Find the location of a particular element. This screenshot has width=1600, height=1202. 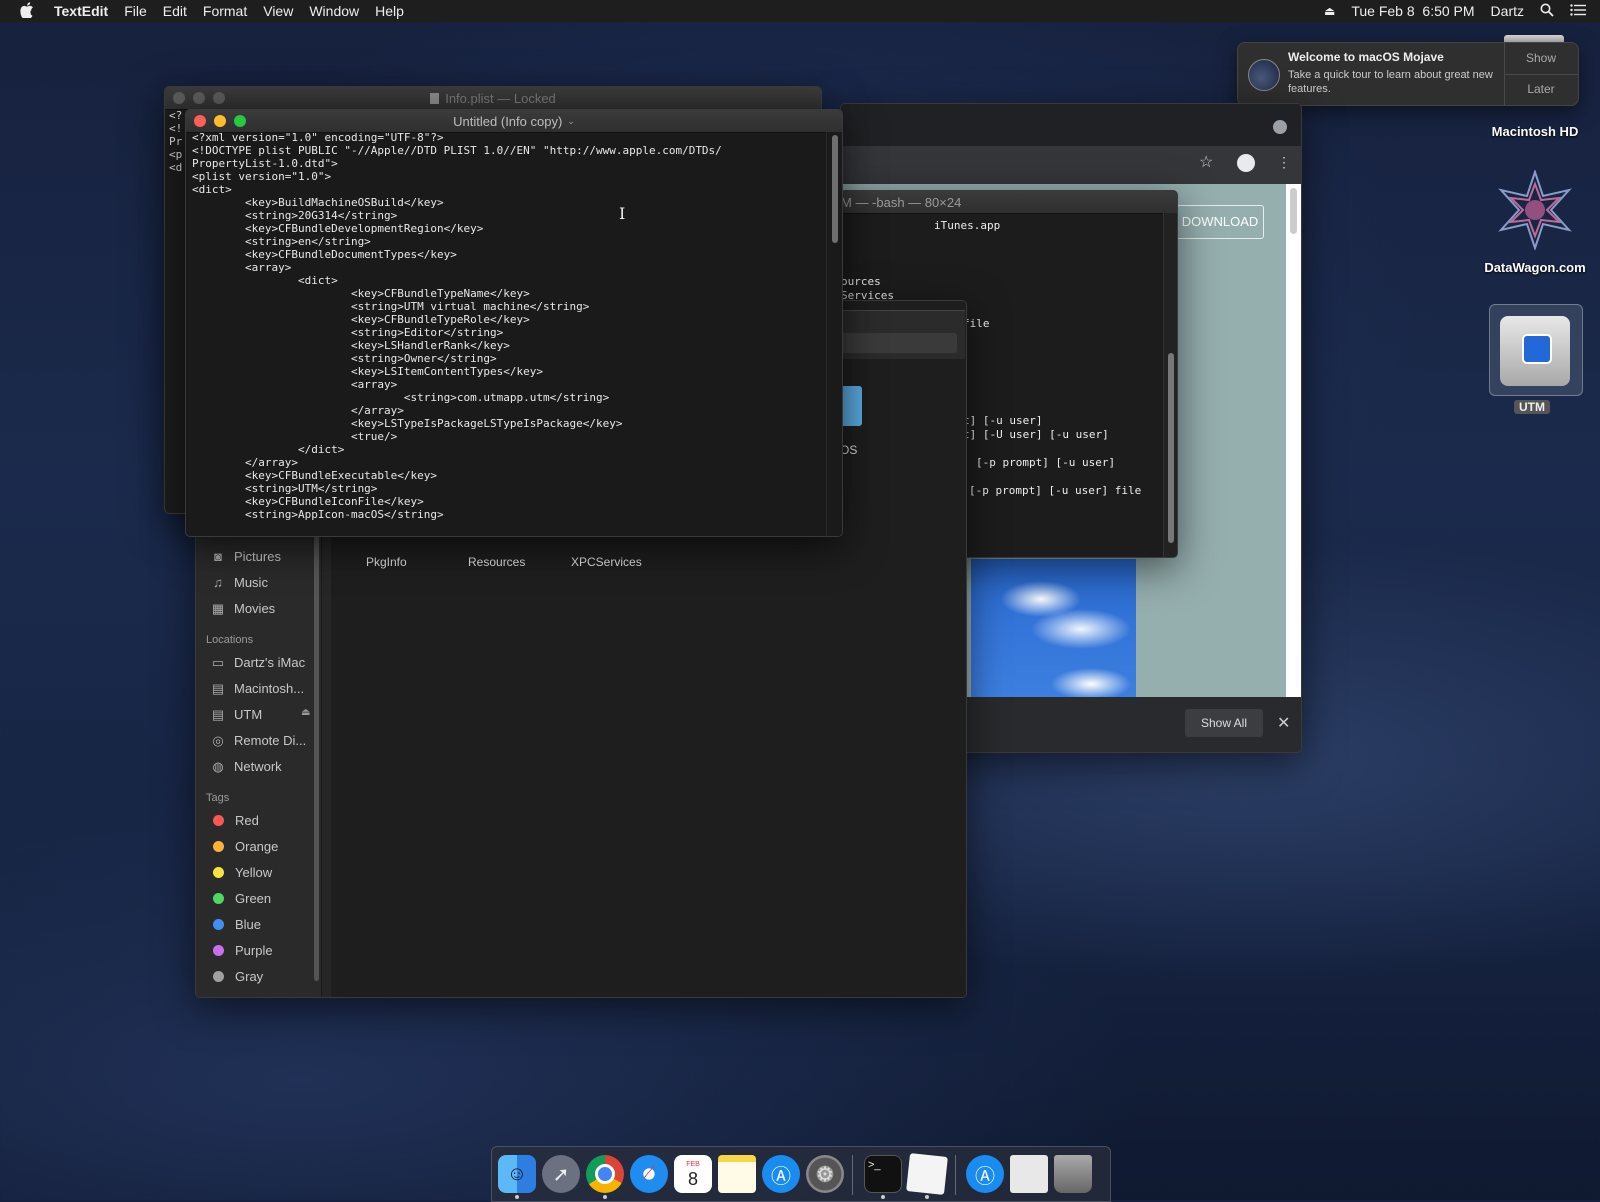

peek-line: <! is located at coordinates (176, 128).